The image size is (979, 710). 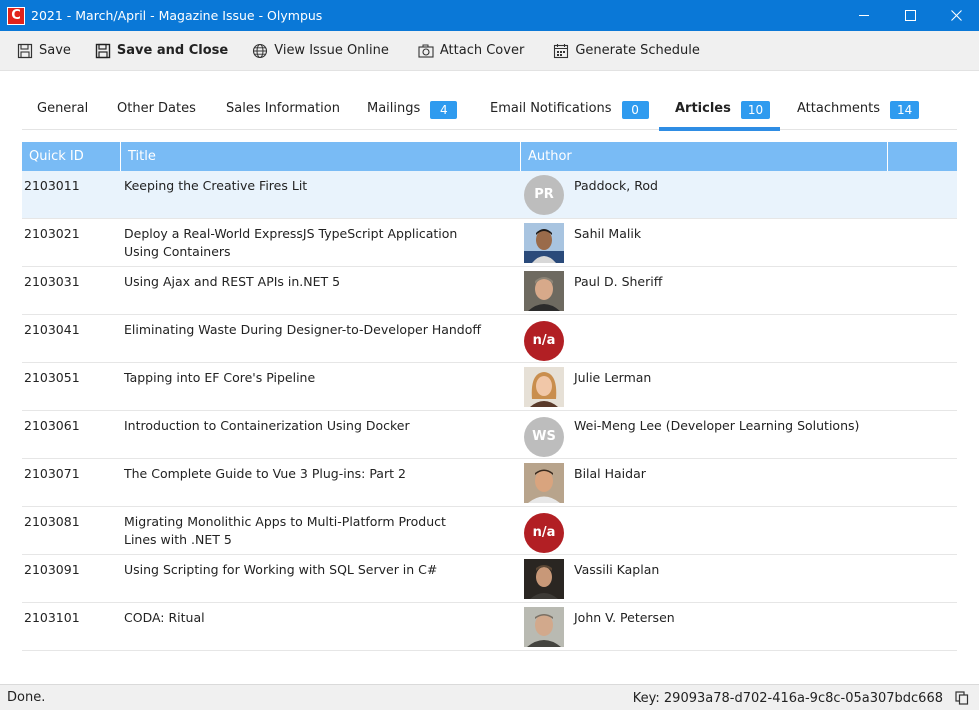 What do you see at coordinates (156, 108) in the screenshot?
I see `tab-label: Other Dates` at bounding box center [156, 108].